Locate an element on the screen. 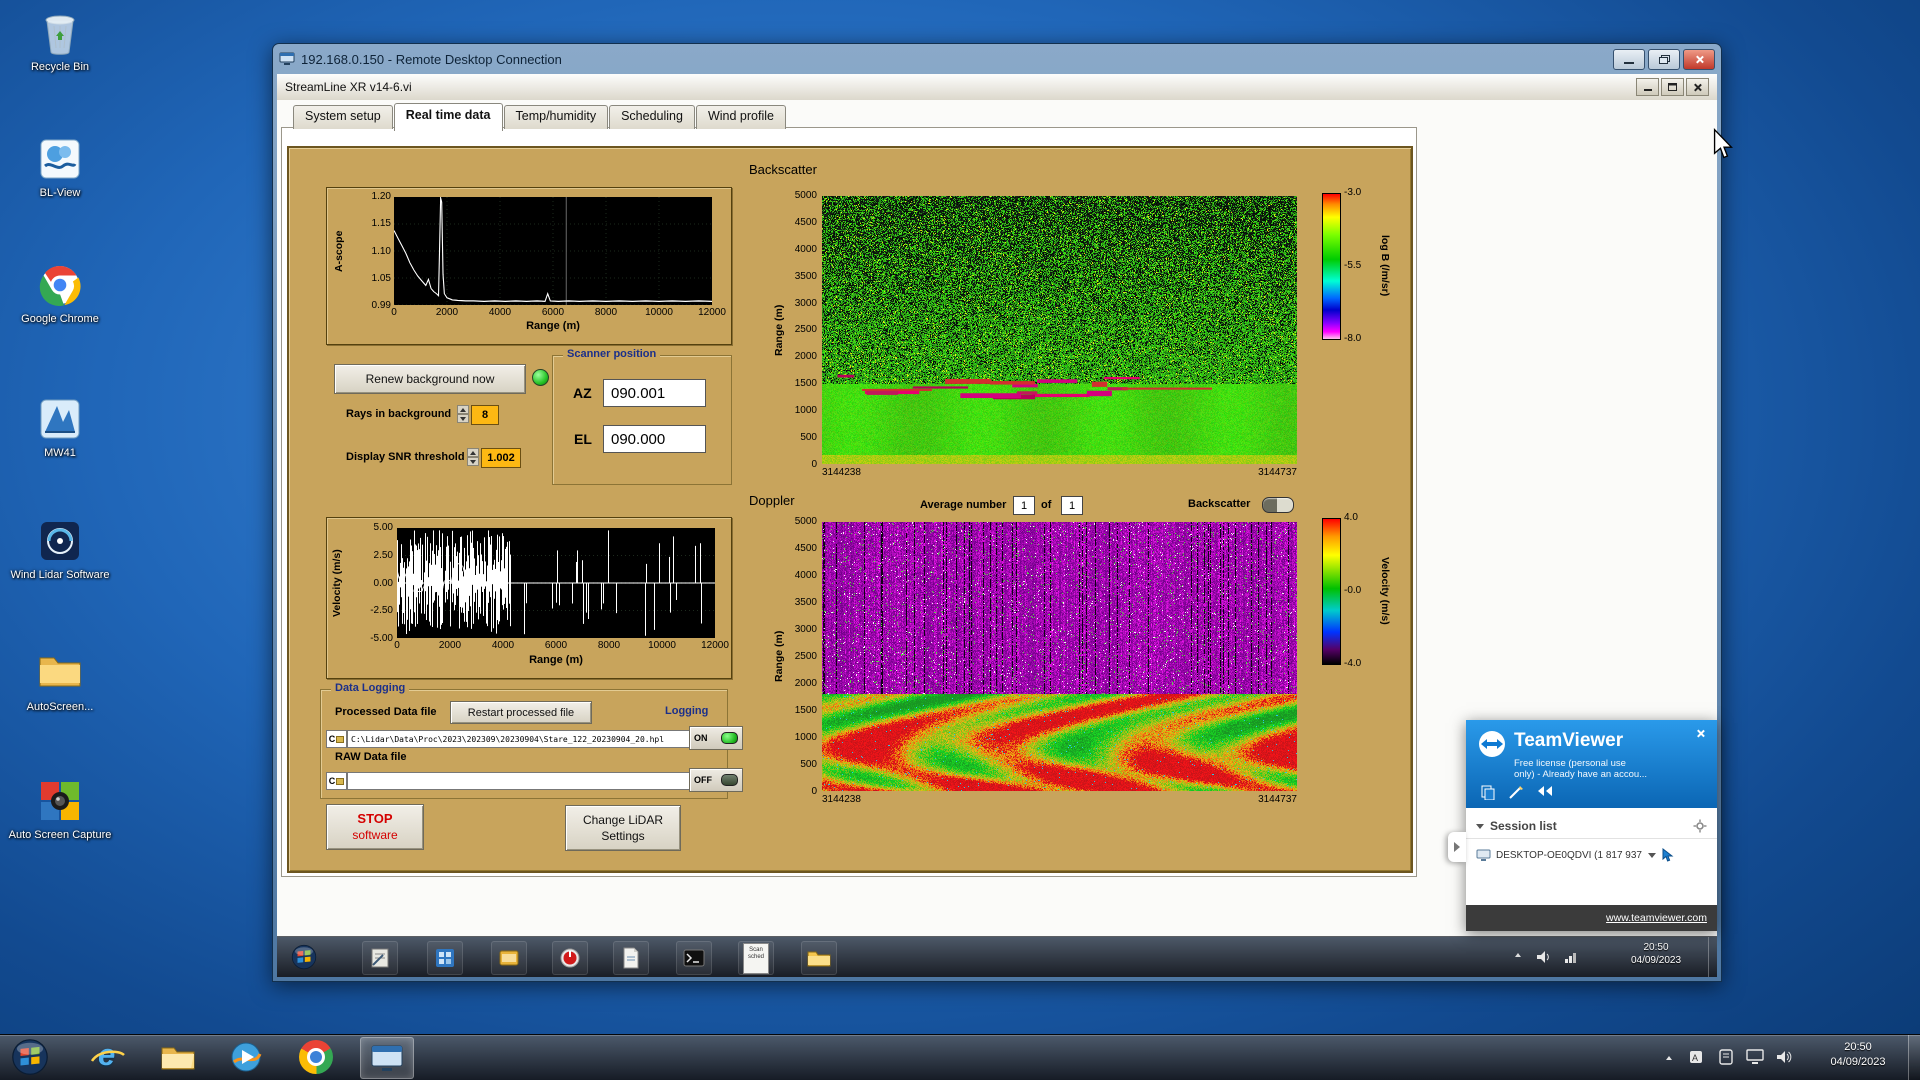 The height and width of the screenshot is (1080, 1920). desktop-icon-google-chrome: Google Chrome is located at coordinates (60, 295).